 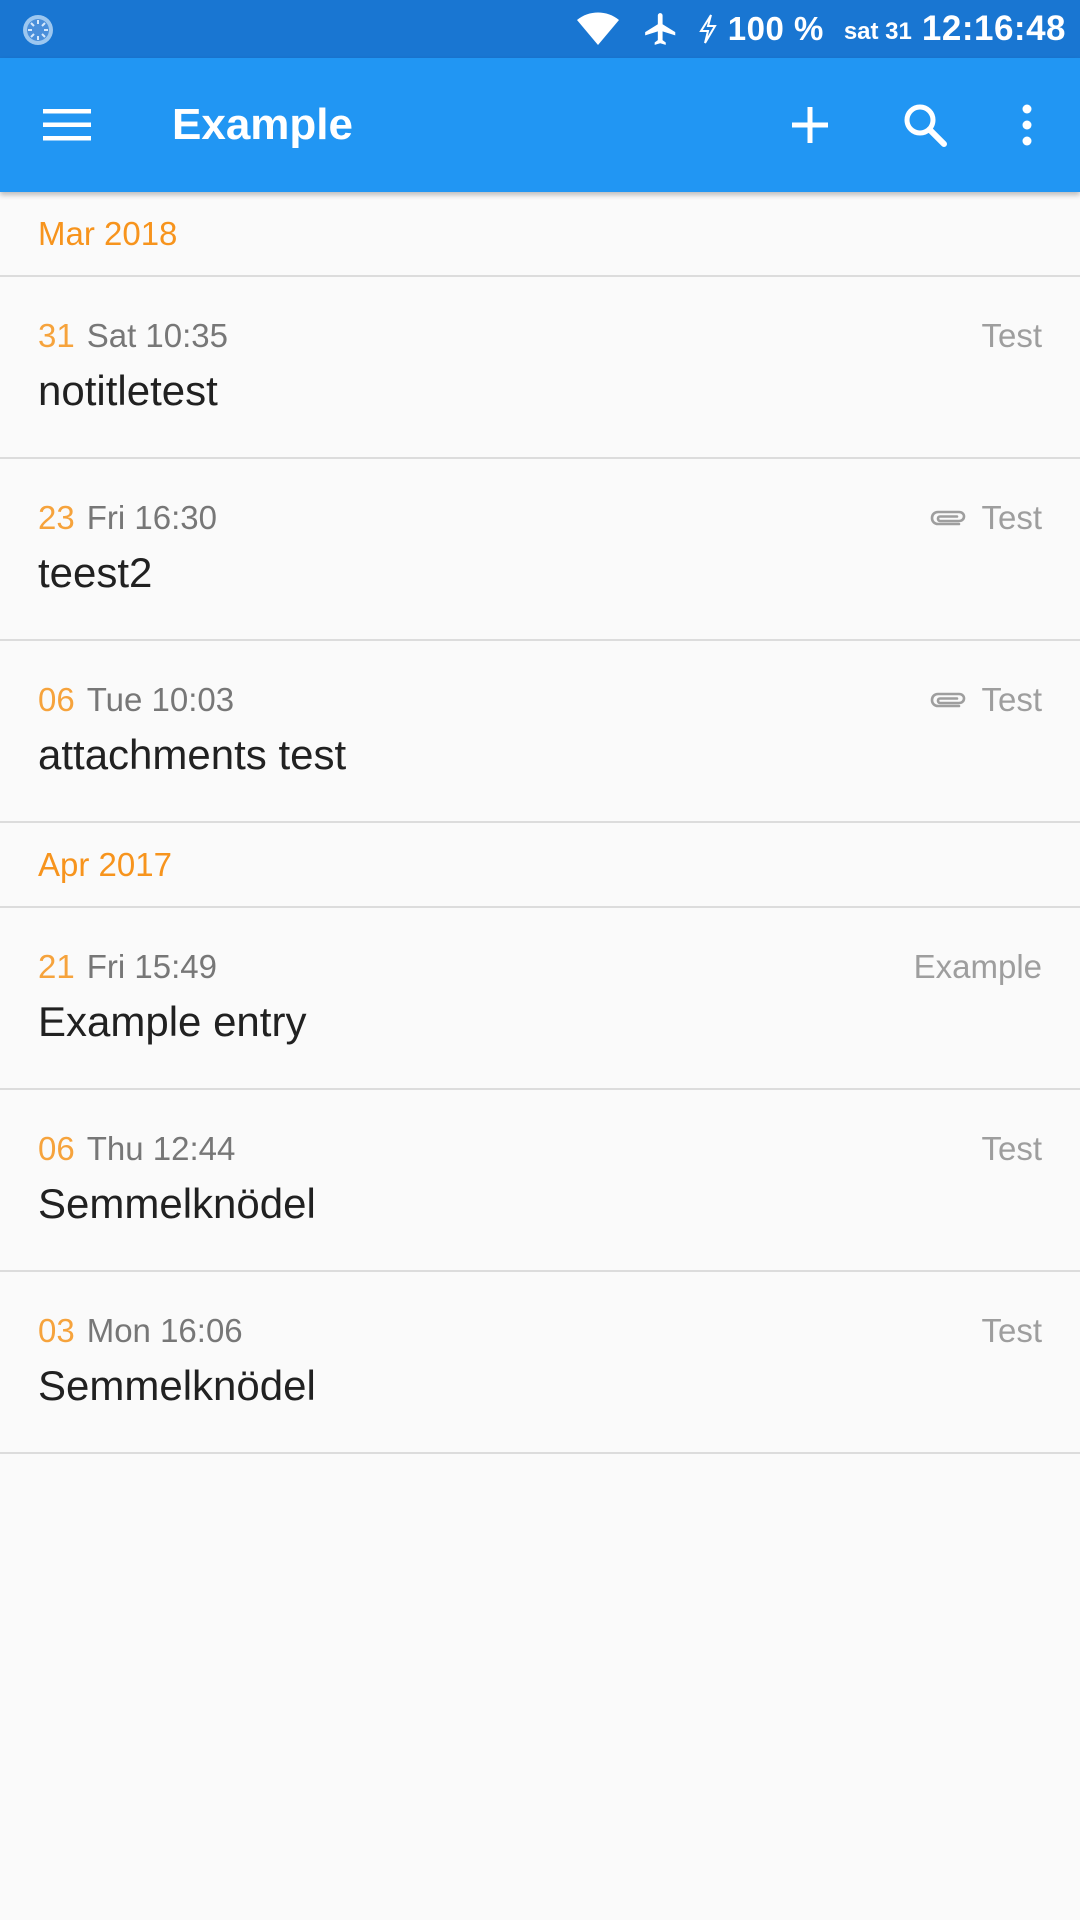 I want to click on more-options-button, so click(x=1027, y=125).